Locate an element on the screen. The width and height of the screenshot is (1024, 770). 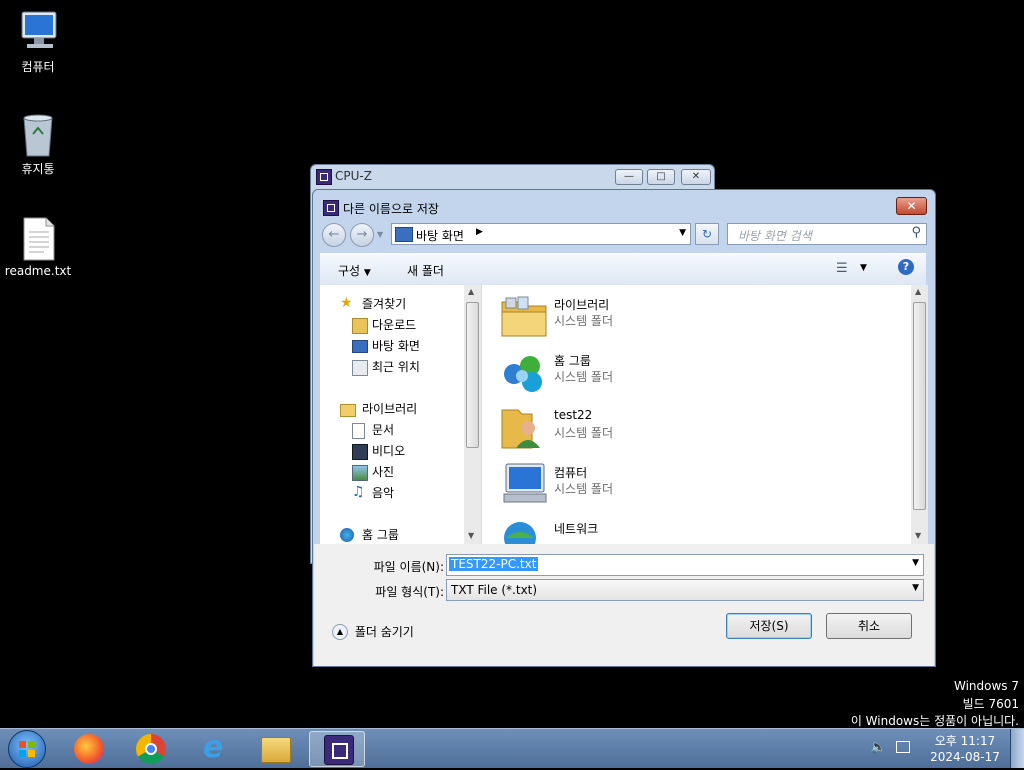
minimize-button: — is located at coordinates (629, 177).